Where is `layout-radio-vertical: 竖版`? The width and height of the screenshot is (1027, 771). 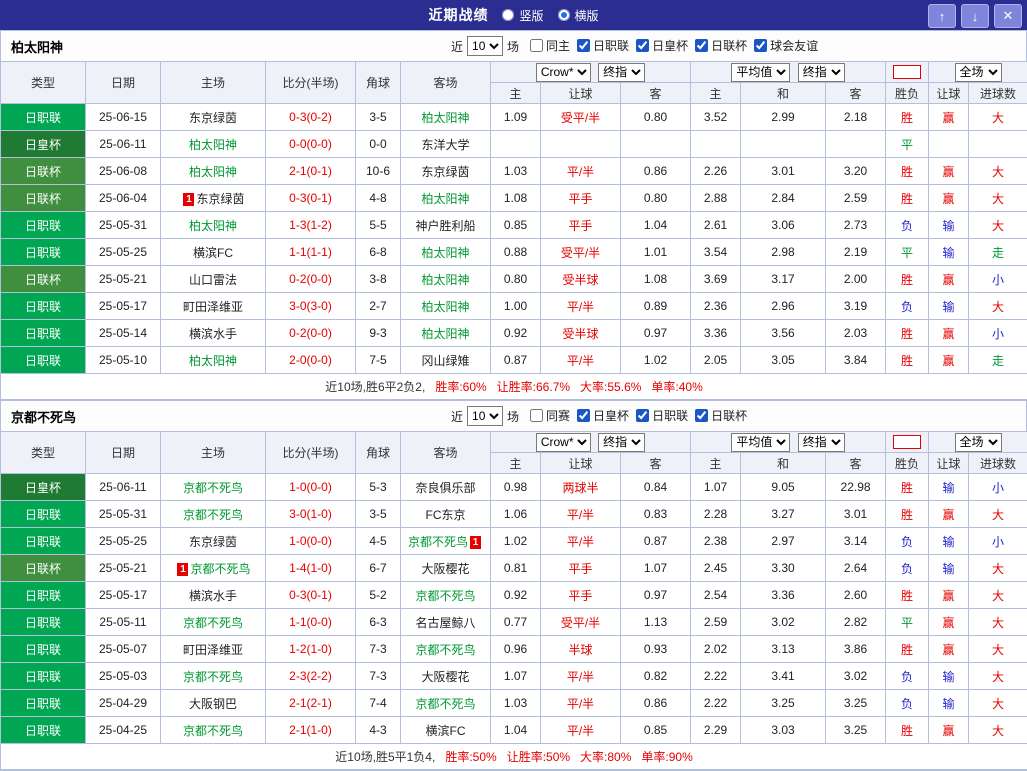
layout-radio-vertical: 竖版 is located at coordinates (522, 15).